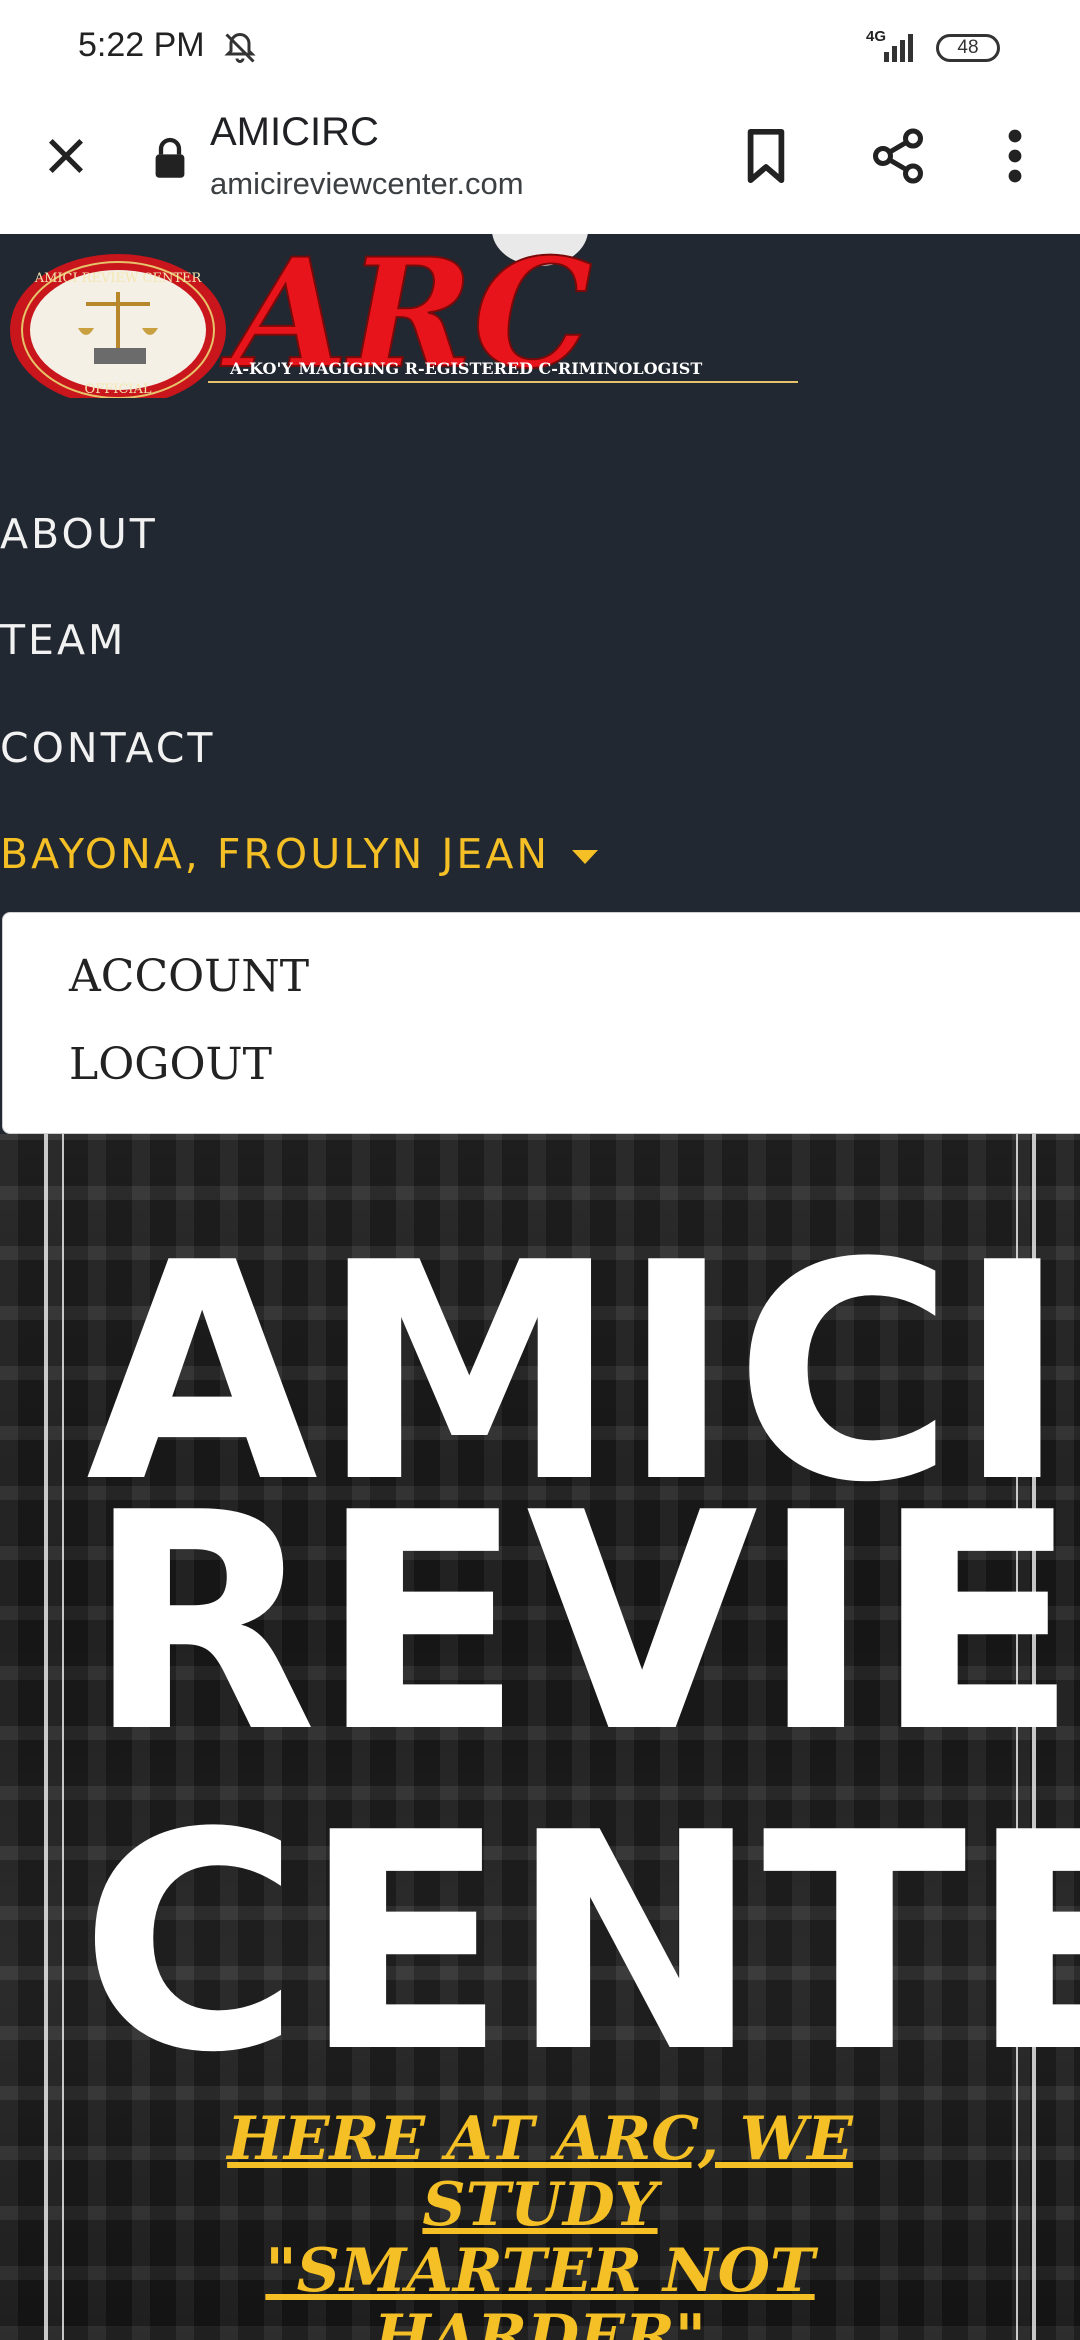 This screenshot has width=1080, height=2340. Describe the element at coordinates (540, 165) in the screenshot. I see `browser-toolbar: AMICIRC amicireviewcenter.com` at that location.